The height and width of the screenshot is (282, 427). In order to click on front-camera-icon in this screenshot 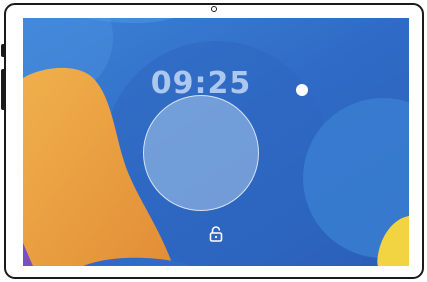, I will do `click(214, 9)`.